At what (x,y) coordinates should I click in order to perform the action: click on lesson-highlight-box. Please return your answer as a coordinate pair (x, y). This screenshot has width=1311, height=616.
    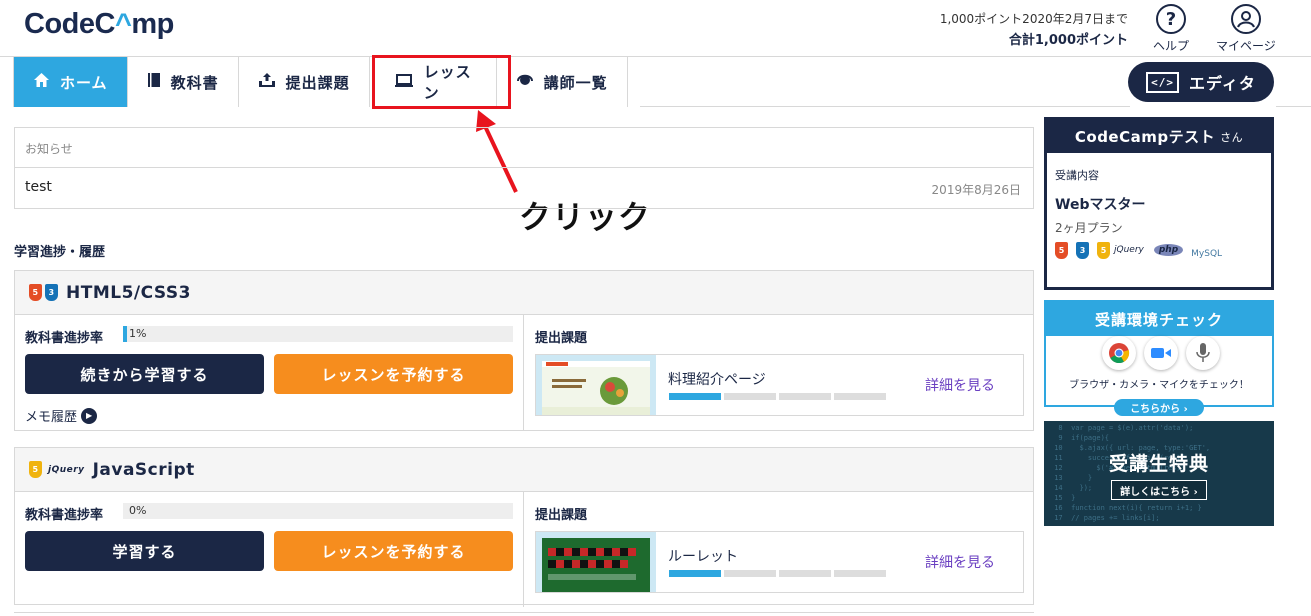
    Looking at the image, I should click on (441, 82).